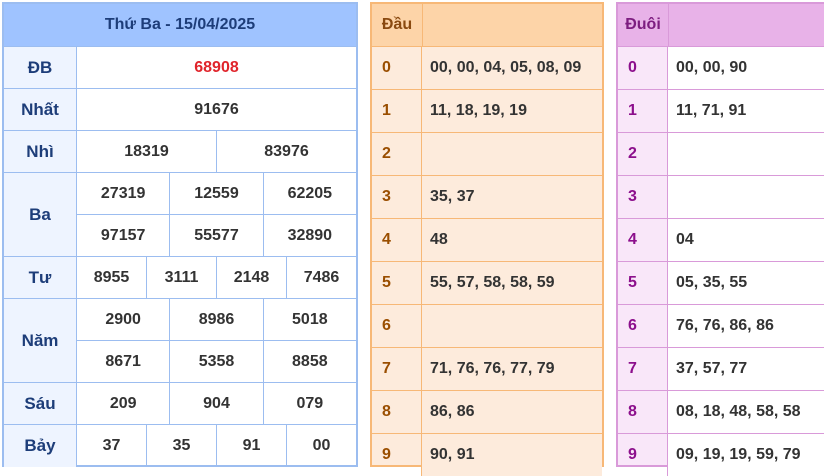  What do you see at coordinates (643, 240) in the screenshot?
I see `duoi-digit: 4` at bounding box center [643, 240].